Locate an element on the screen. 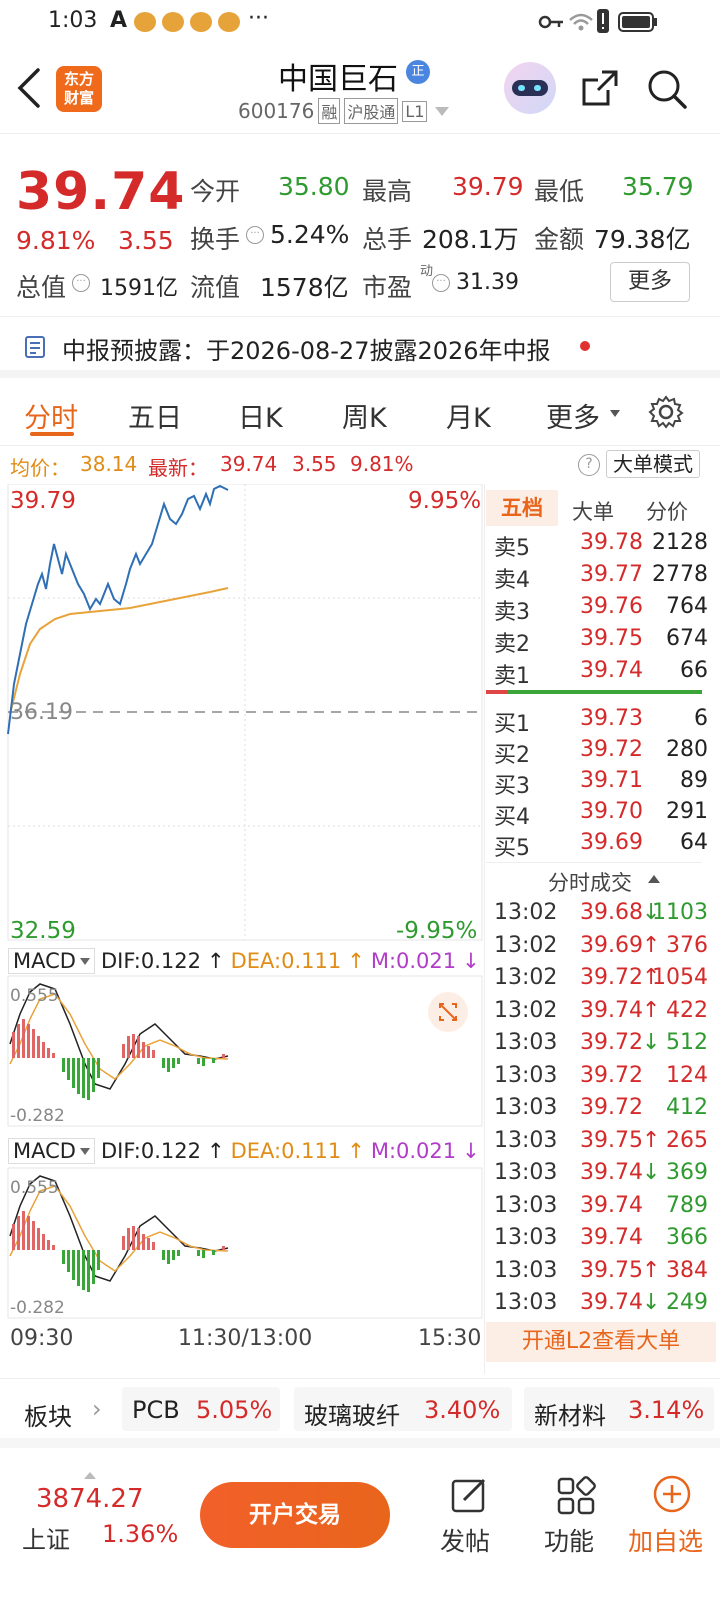 The image size is (720, 1600). share-icon is located at coordinates (600, 88).